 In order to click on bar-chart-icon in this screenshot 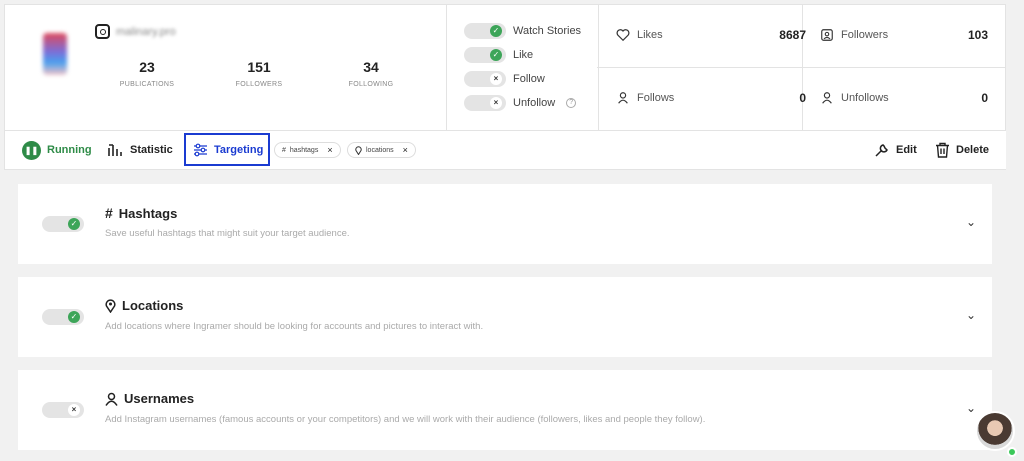, I will do `click(115, 150)`.